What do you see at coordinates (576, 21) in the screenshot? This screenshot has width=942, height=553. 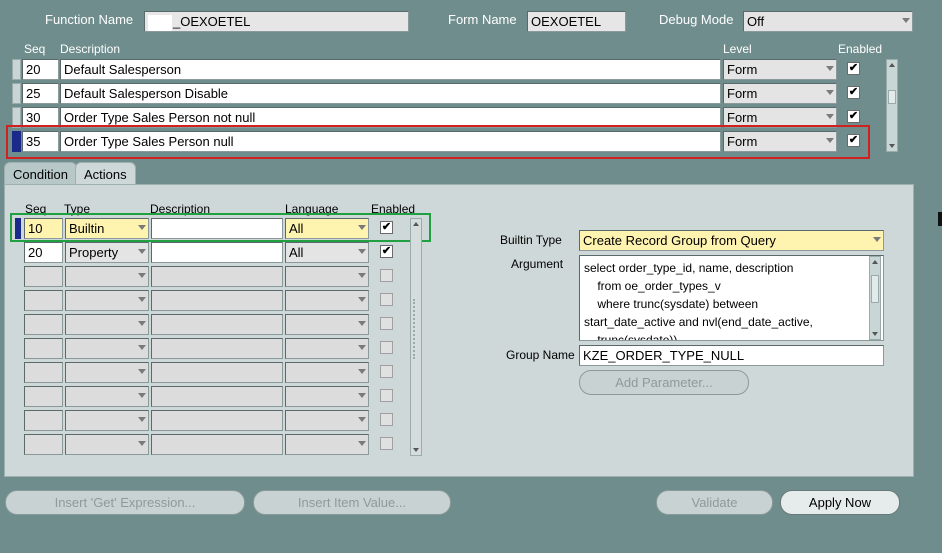 I see `form-name-field: OEXOETEL` at bounding box center [576, 21].